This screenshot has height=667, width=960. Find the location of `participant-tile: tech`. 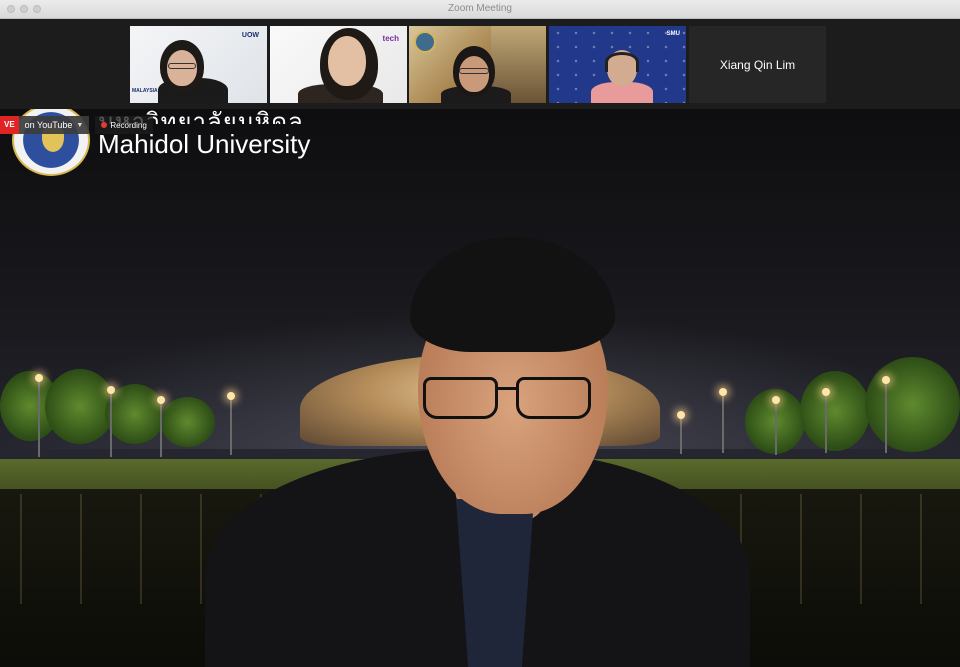

participant-tile: tech is located at coordinates (338, 64).